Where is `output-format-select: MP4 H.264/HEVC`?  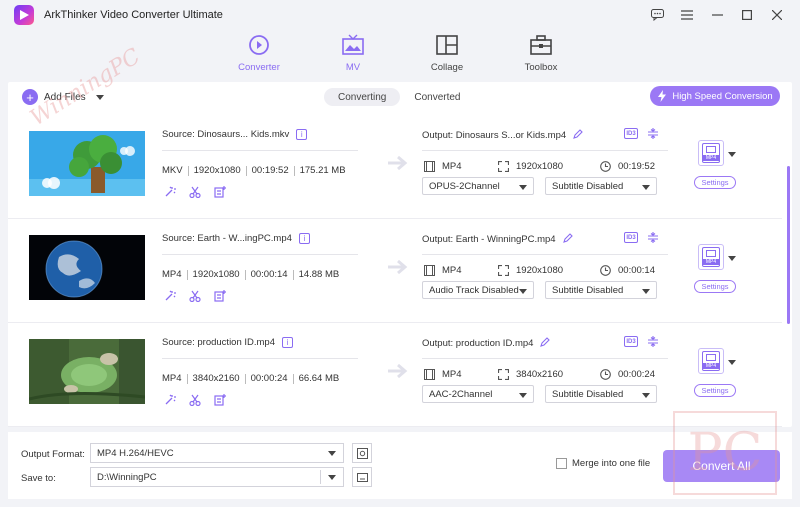 output-format-select: MP4 H.264/HEVC is located at coordinates (217, 453).